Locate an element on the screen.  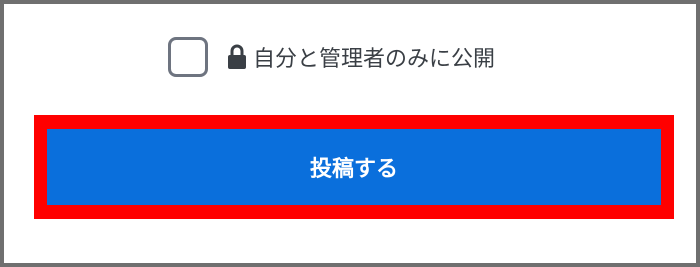
private-visibility-checkbox is located at coordinates (188, 57).